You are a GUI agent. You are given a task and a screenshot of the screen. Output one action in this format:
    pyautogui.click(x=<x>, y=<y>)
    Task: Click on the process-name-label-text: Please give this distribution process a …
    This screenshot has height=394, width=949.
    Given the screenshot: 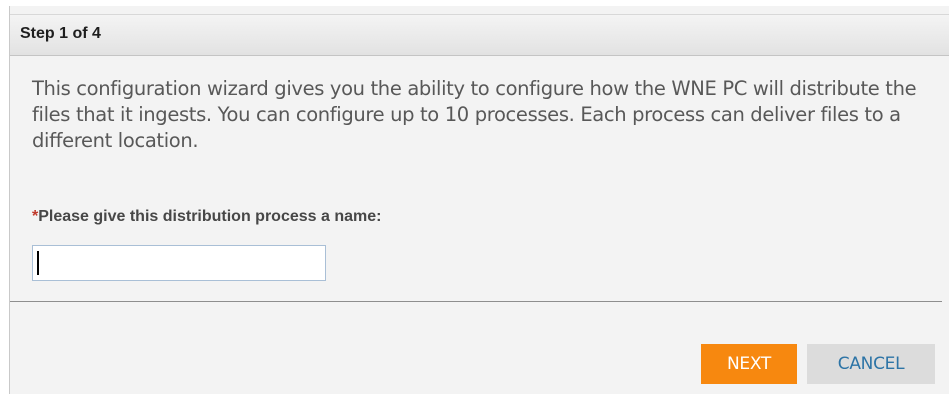 What is the action you would take?
    pyautogui.click(x=210, y=216)
    